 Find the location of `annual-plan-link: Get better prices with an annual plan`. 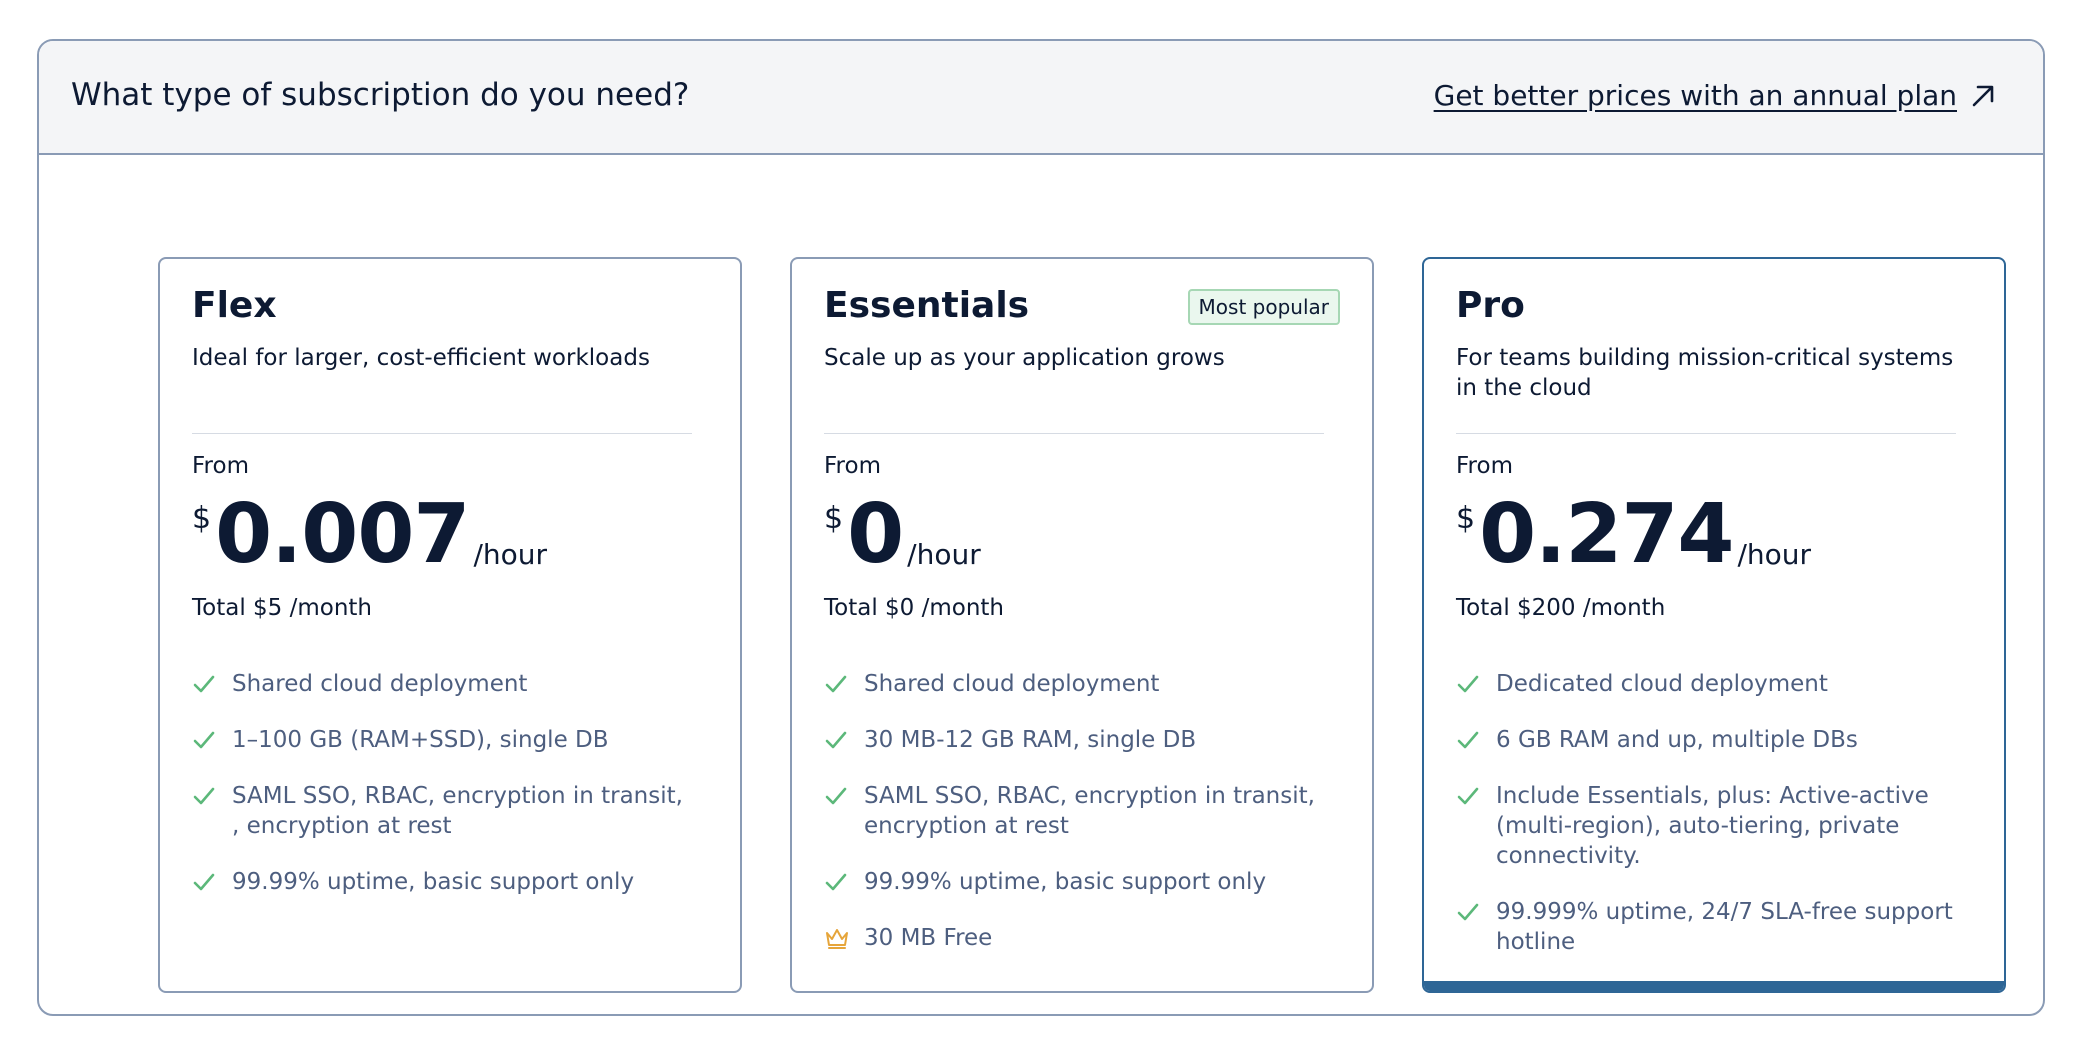

annual-plan-link: Get better prices with an annual plan is located at coordinates (1715, 95).